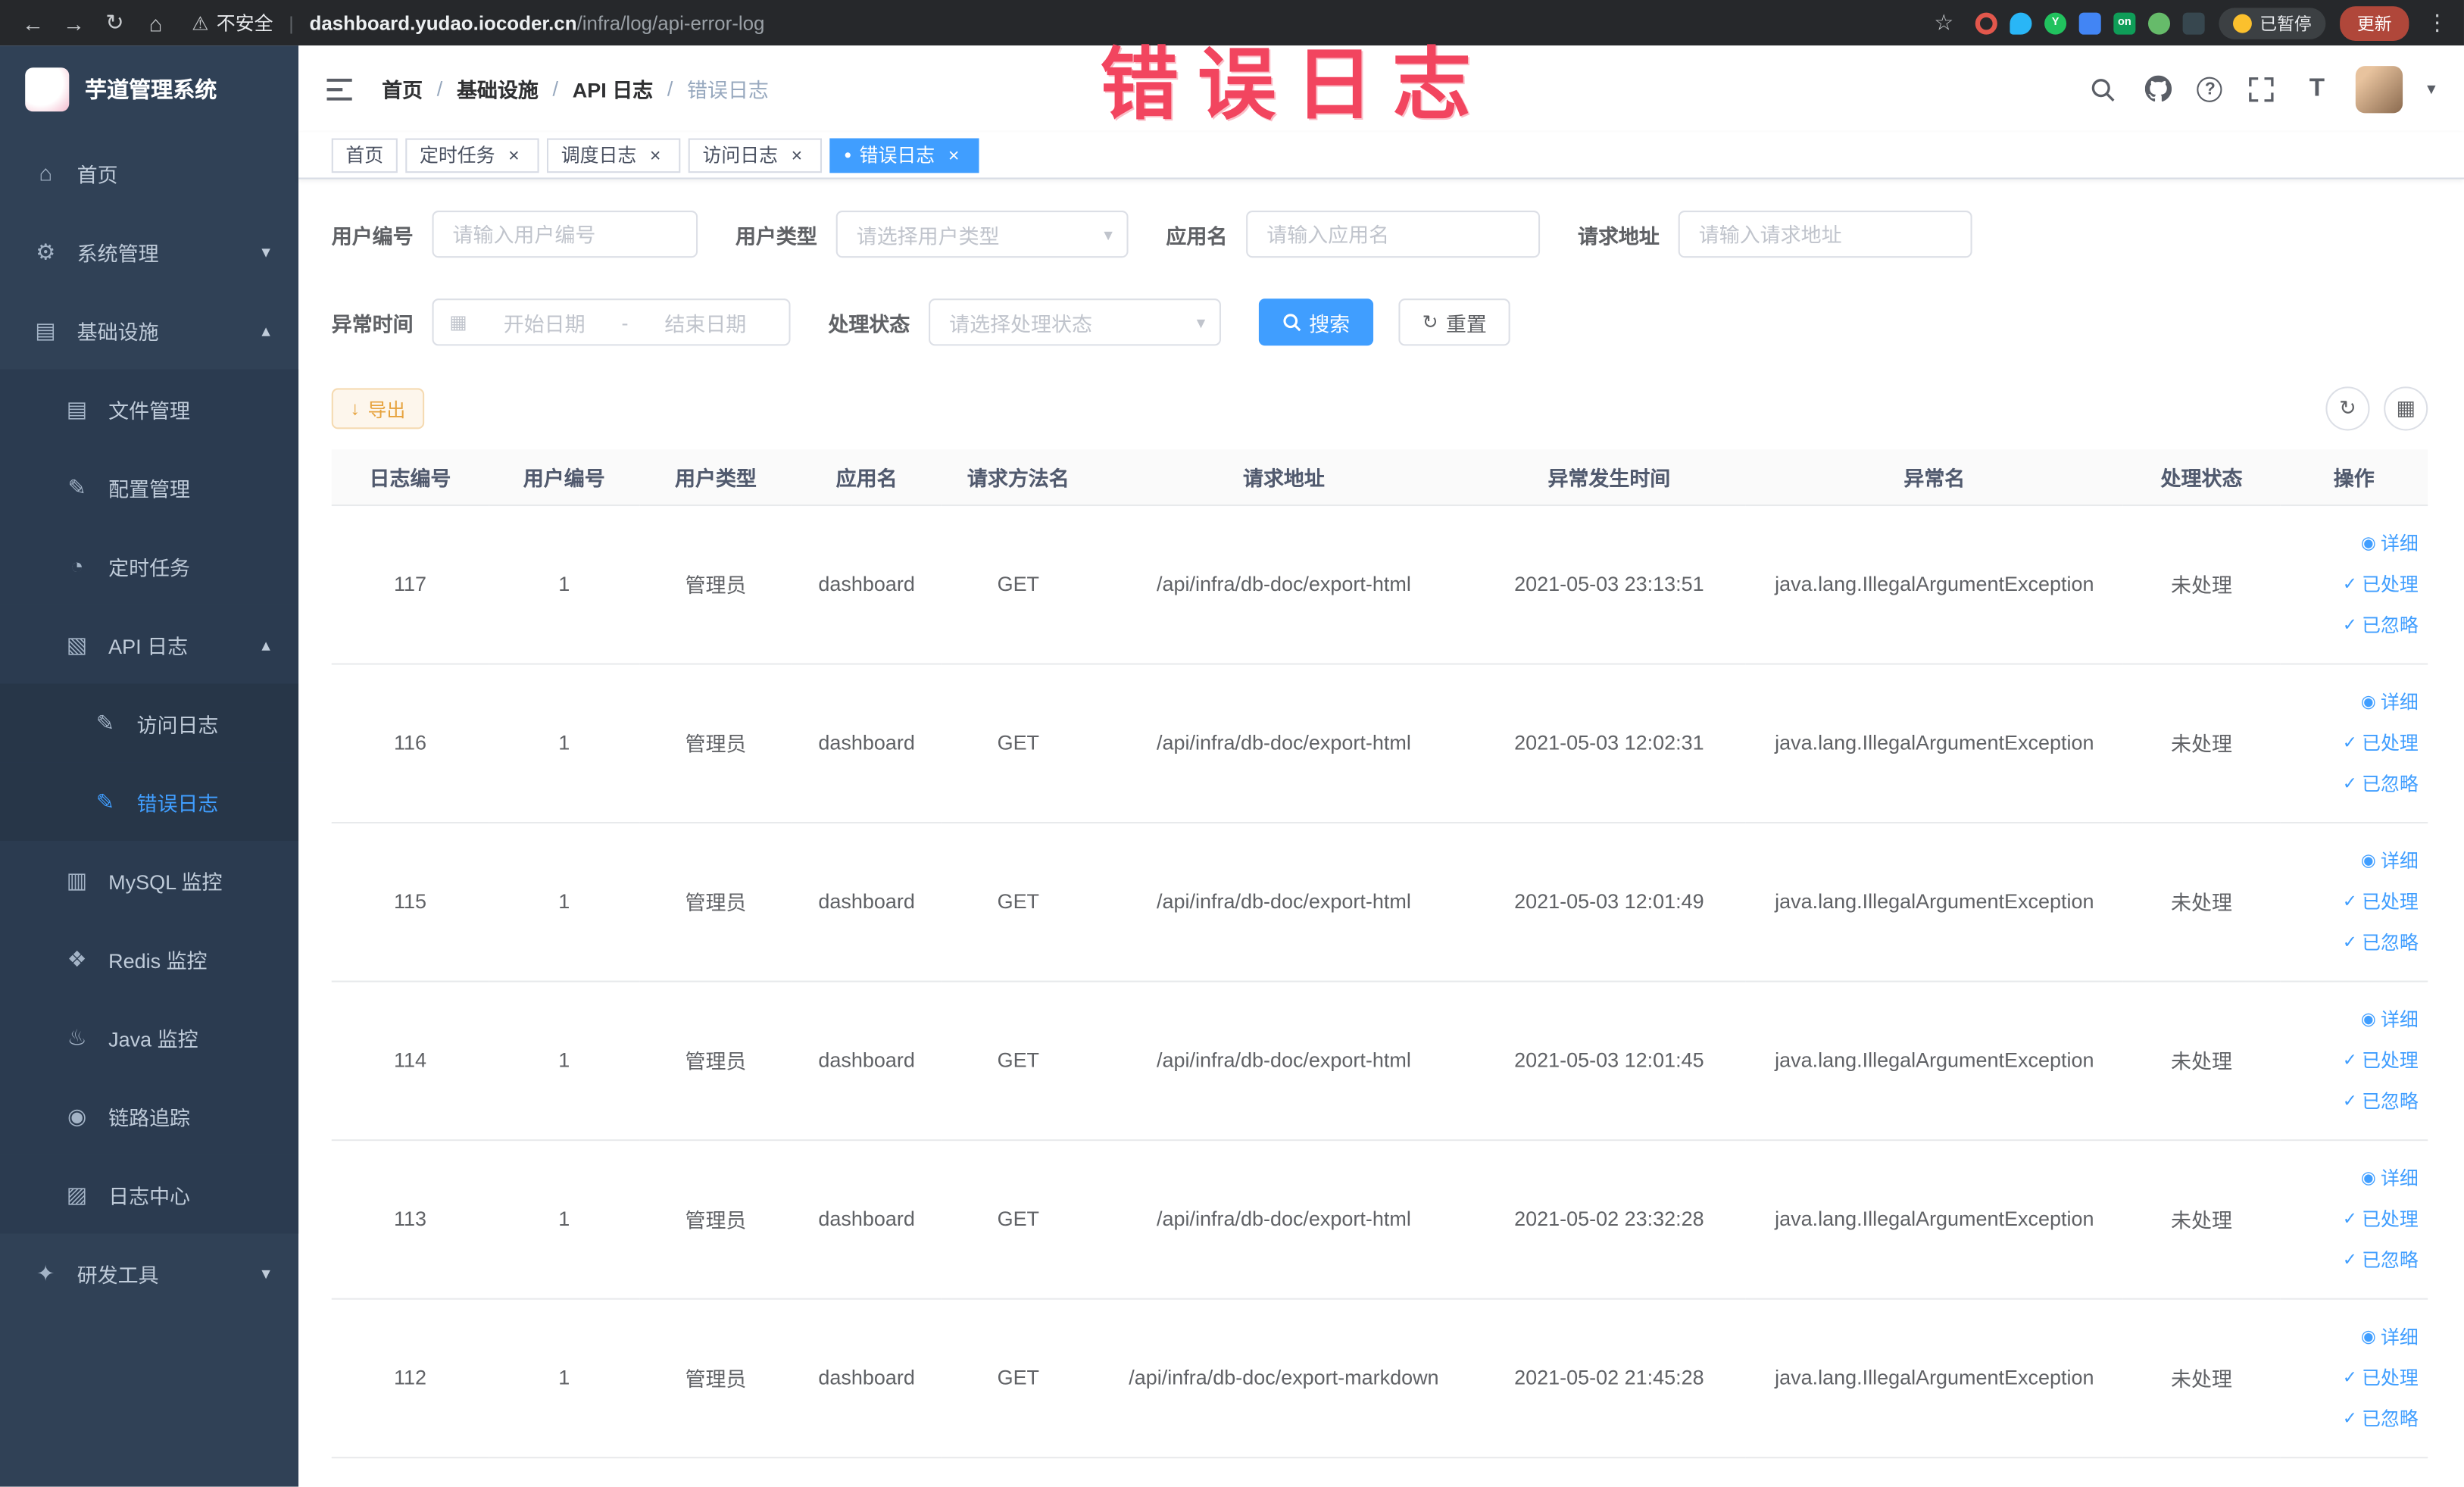 The height and width of the screenshot is (1487, 2464). What do you see at coordinates (614, 155) in the screenshot?
I see `tab-job-log: 调度日志 ×` at bounding box center [614, 155].